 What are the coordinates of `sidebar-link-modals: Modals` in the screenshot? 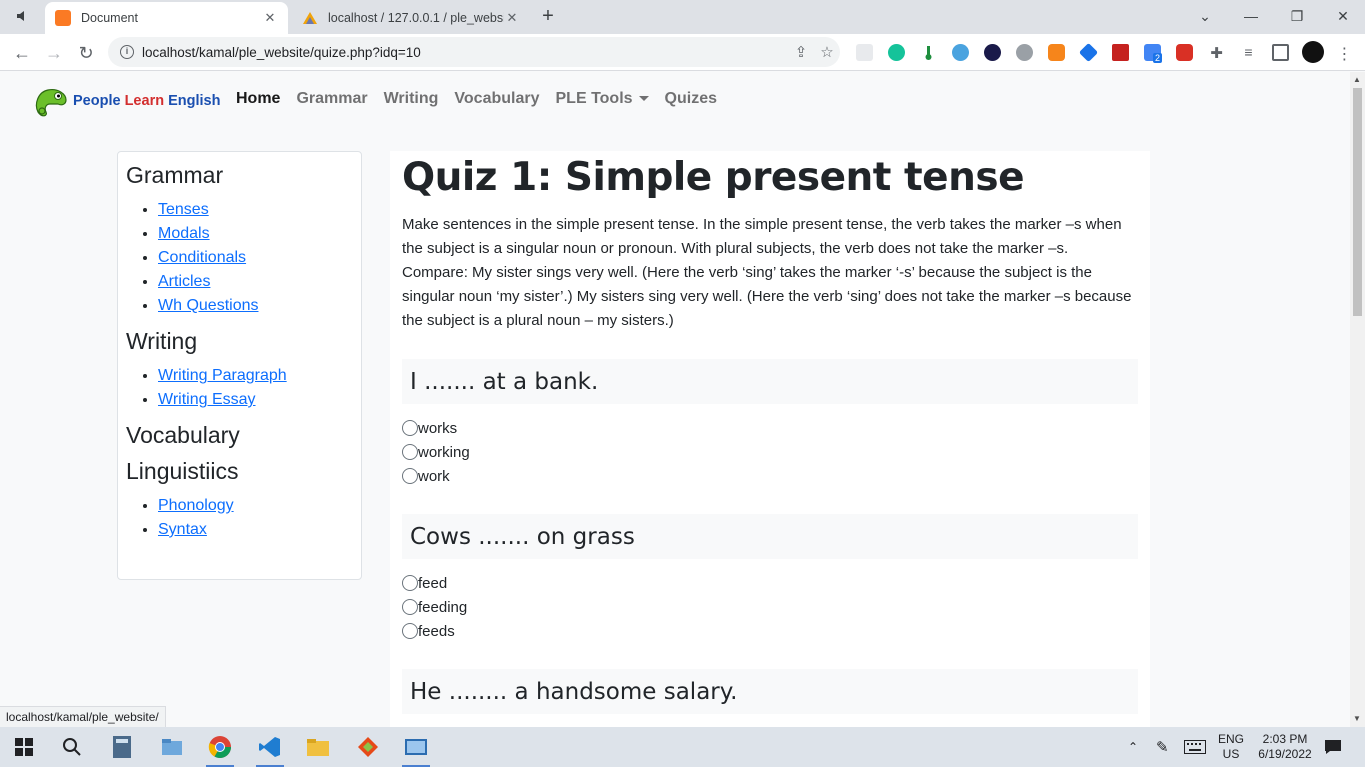 It's located at (184, 233).